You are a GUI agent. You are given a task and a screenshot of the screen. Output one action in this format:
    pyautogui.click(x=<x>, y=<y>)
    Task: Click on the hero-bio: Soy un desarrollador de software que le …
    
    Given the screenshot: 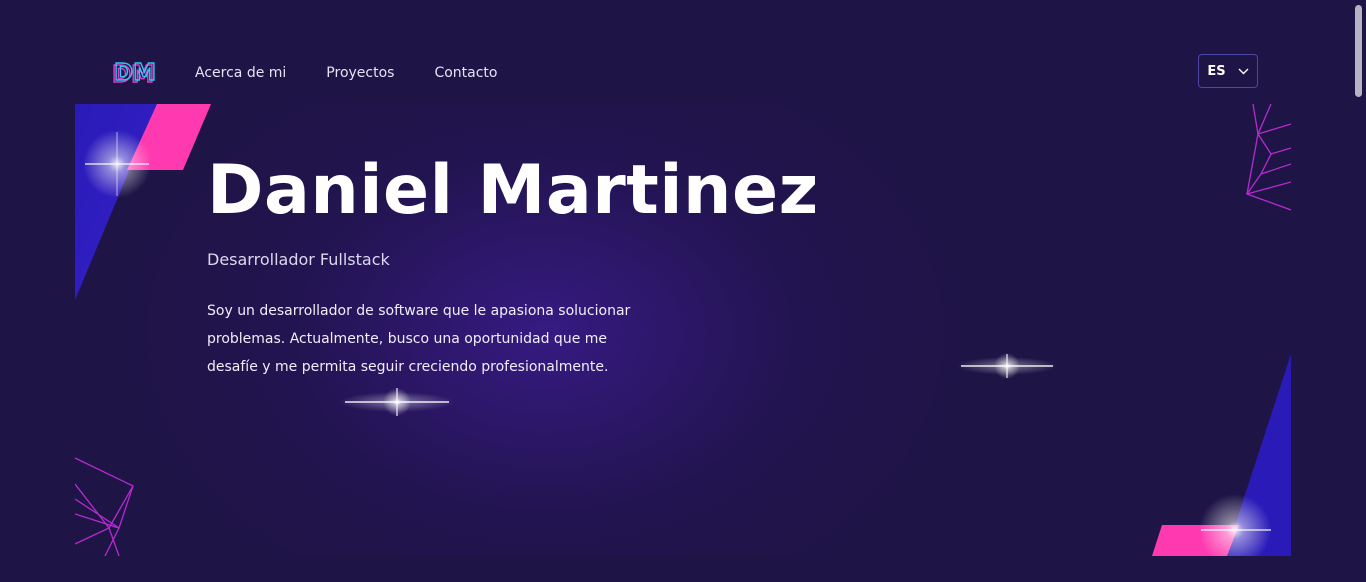 What is the action you would take?
    pyautogui.click(x=419, y=339)
    